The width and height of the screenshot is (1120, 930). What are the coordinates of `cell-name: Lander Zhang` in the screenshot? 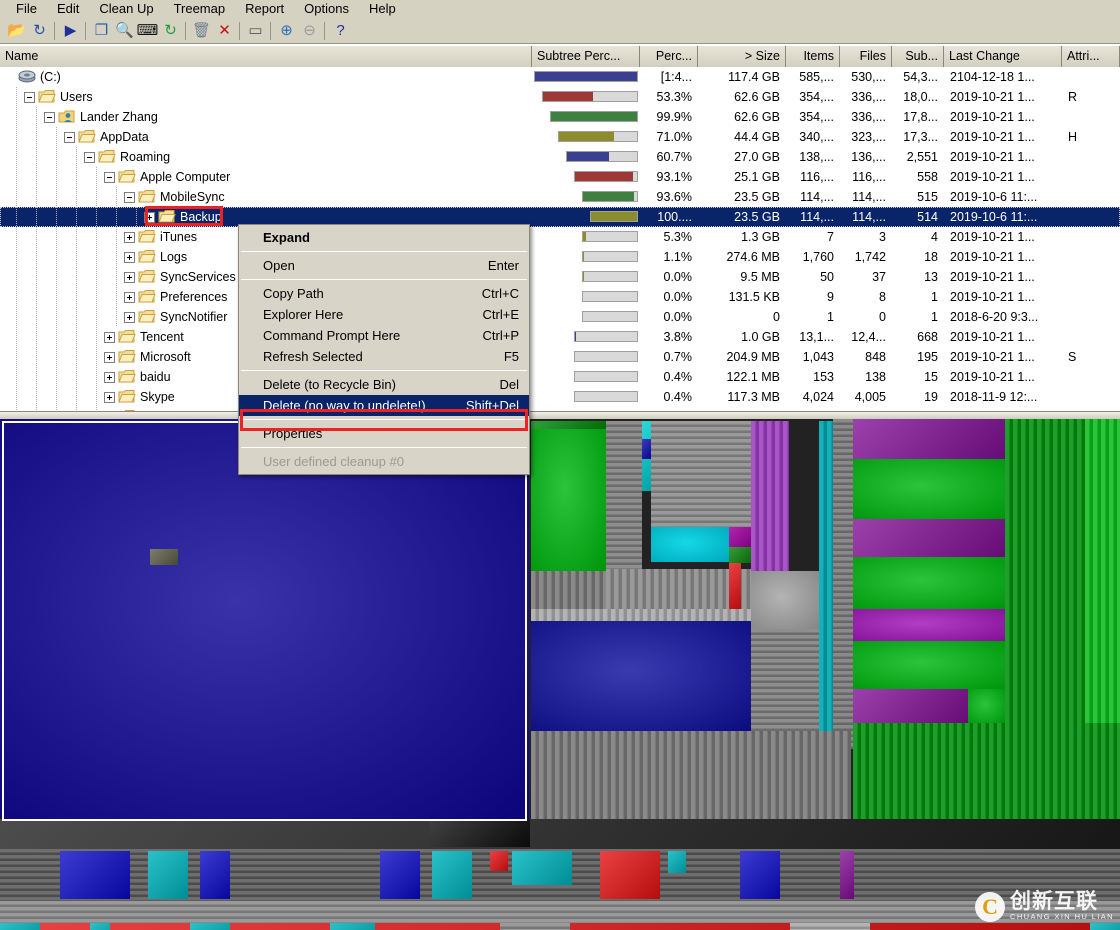 It's located at (266, 117).